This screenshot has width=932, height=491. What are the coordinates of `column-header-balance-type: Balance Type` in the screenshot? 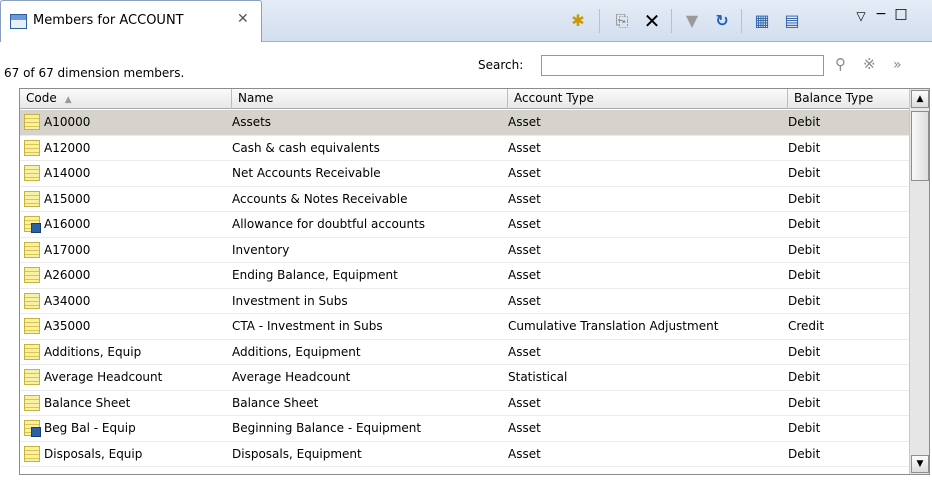 It's located at (849, 99).